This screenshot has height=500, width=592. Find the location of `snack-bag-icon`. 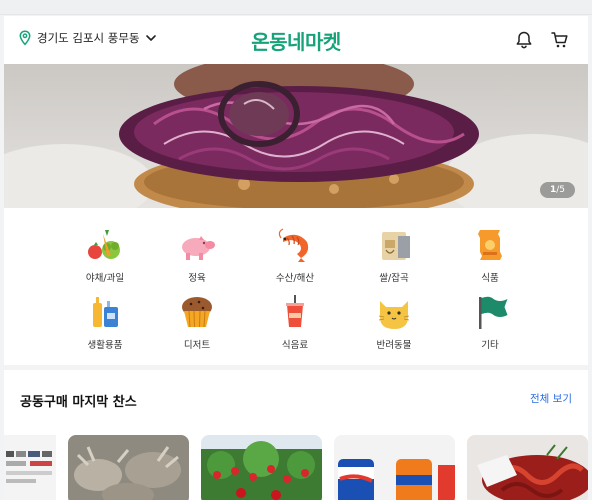

snack-bag-icon is located at coordinates (490, 245).